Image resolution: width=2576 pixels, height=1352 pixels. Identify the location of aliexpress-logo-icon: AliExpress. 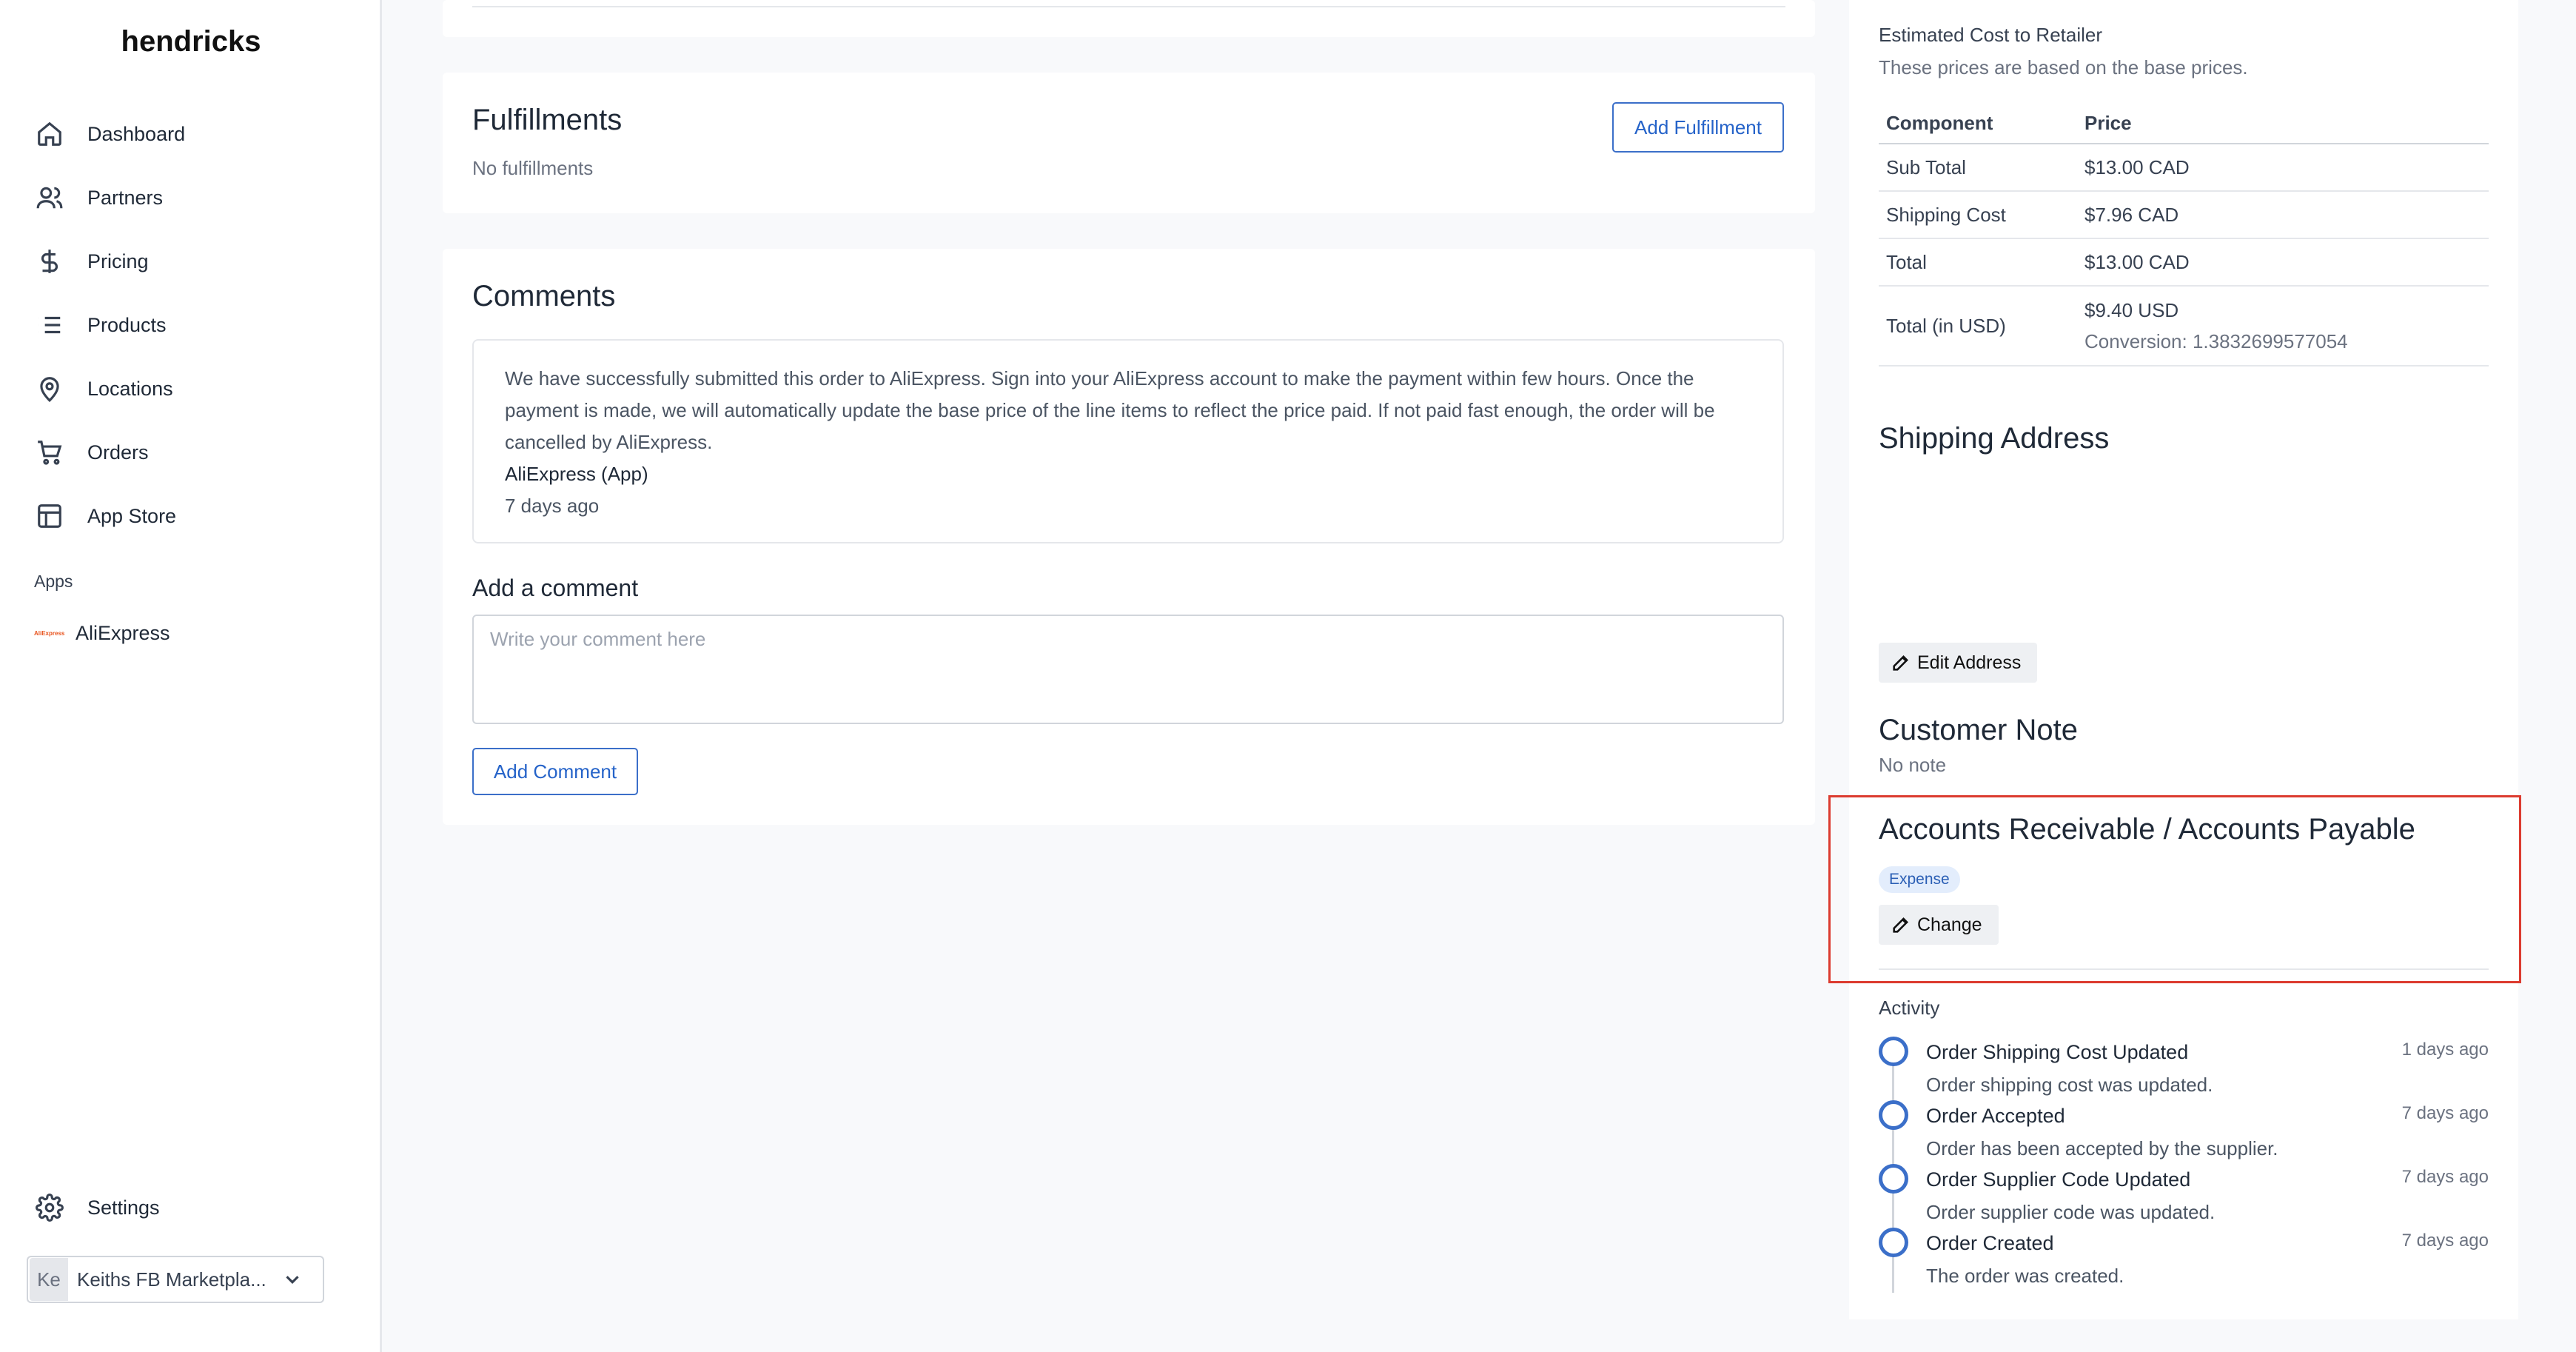
(49, 633).